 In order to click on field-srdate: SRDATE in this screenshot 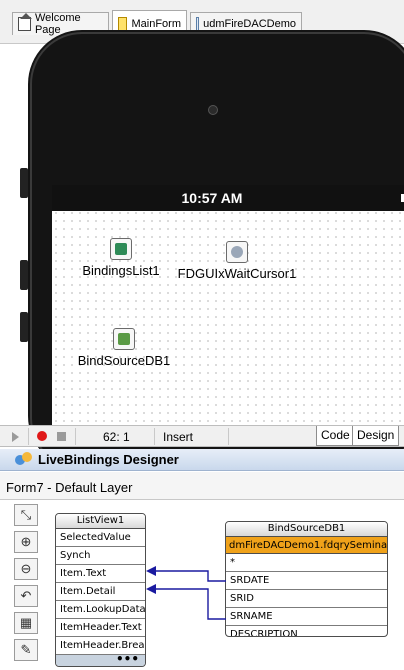, I will do `click(306, 581)`.